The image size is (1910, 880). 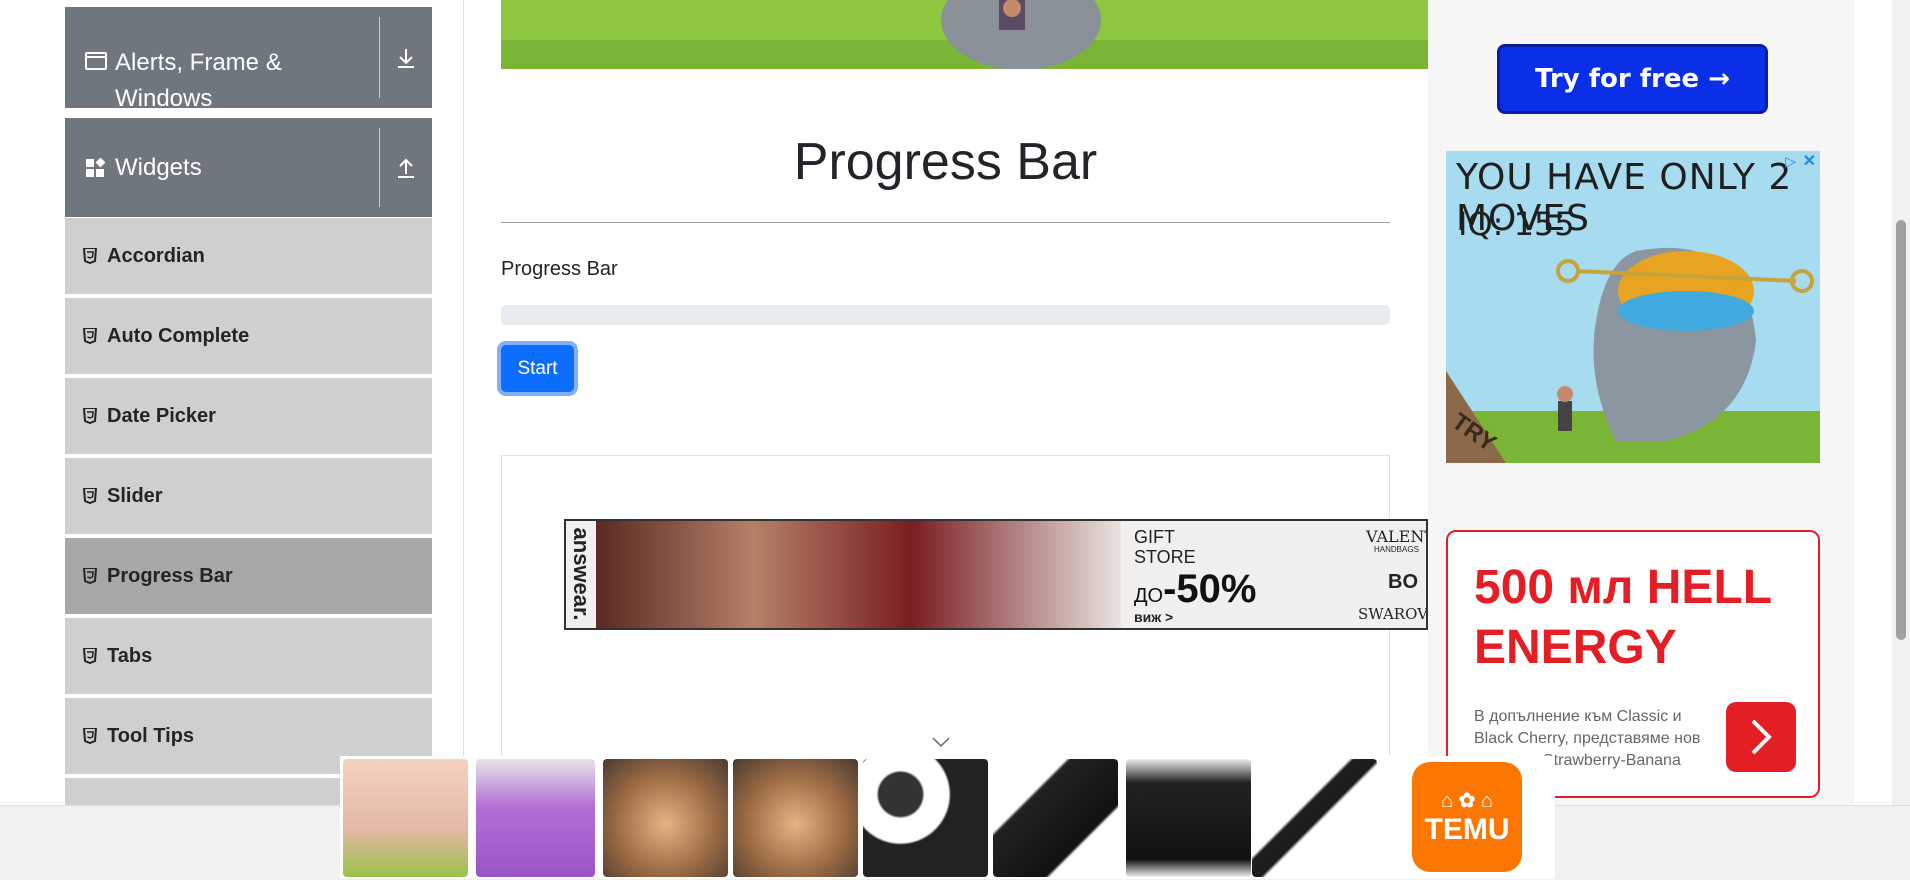 What do you see at coordinates (178, 335) in the screenshot?
I see `sidebar-item-label: Auto Complete` at bounding box center [178, 335].